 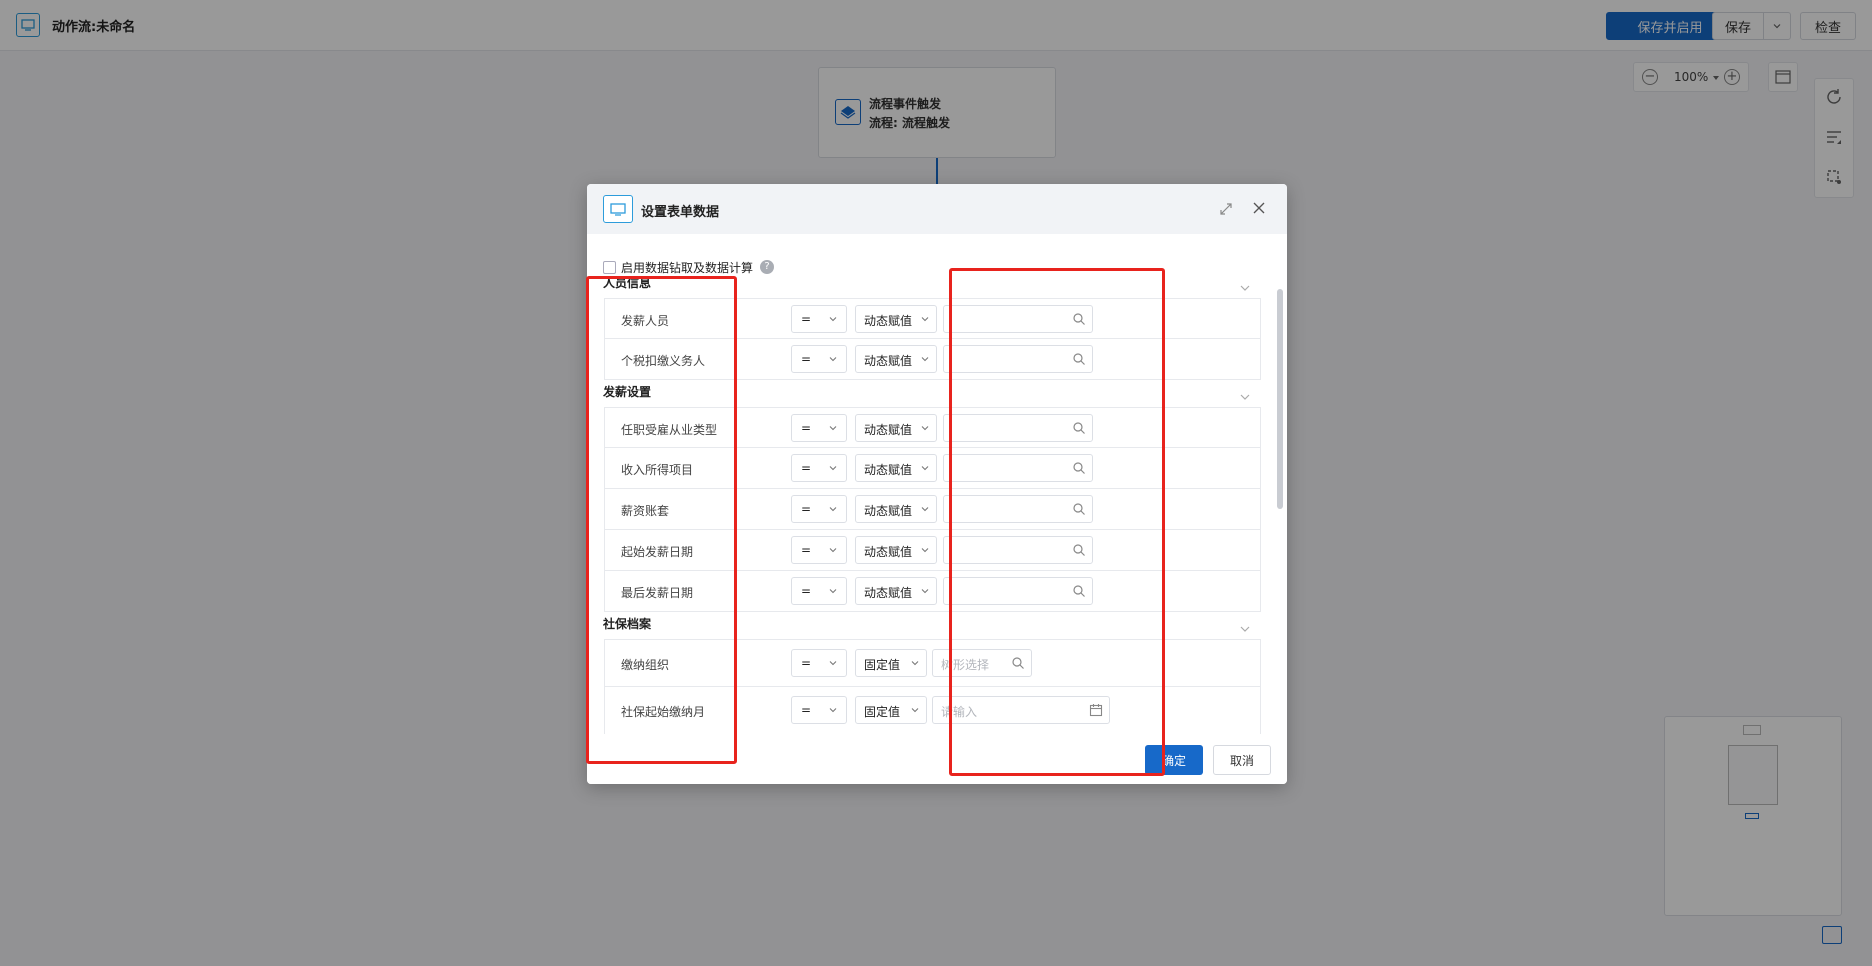 I want to click on close-icon, so click(x=1259, y=208).